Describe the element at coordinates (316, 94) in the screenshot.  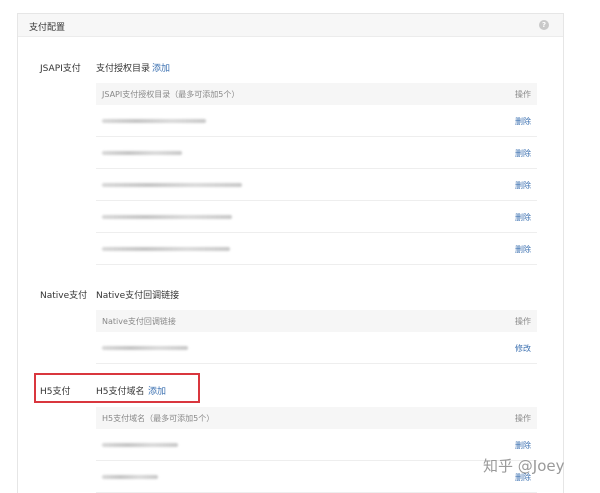
I see `table-header: JSAPI支付授权目录（最多可添加5个） 操作` at that location.